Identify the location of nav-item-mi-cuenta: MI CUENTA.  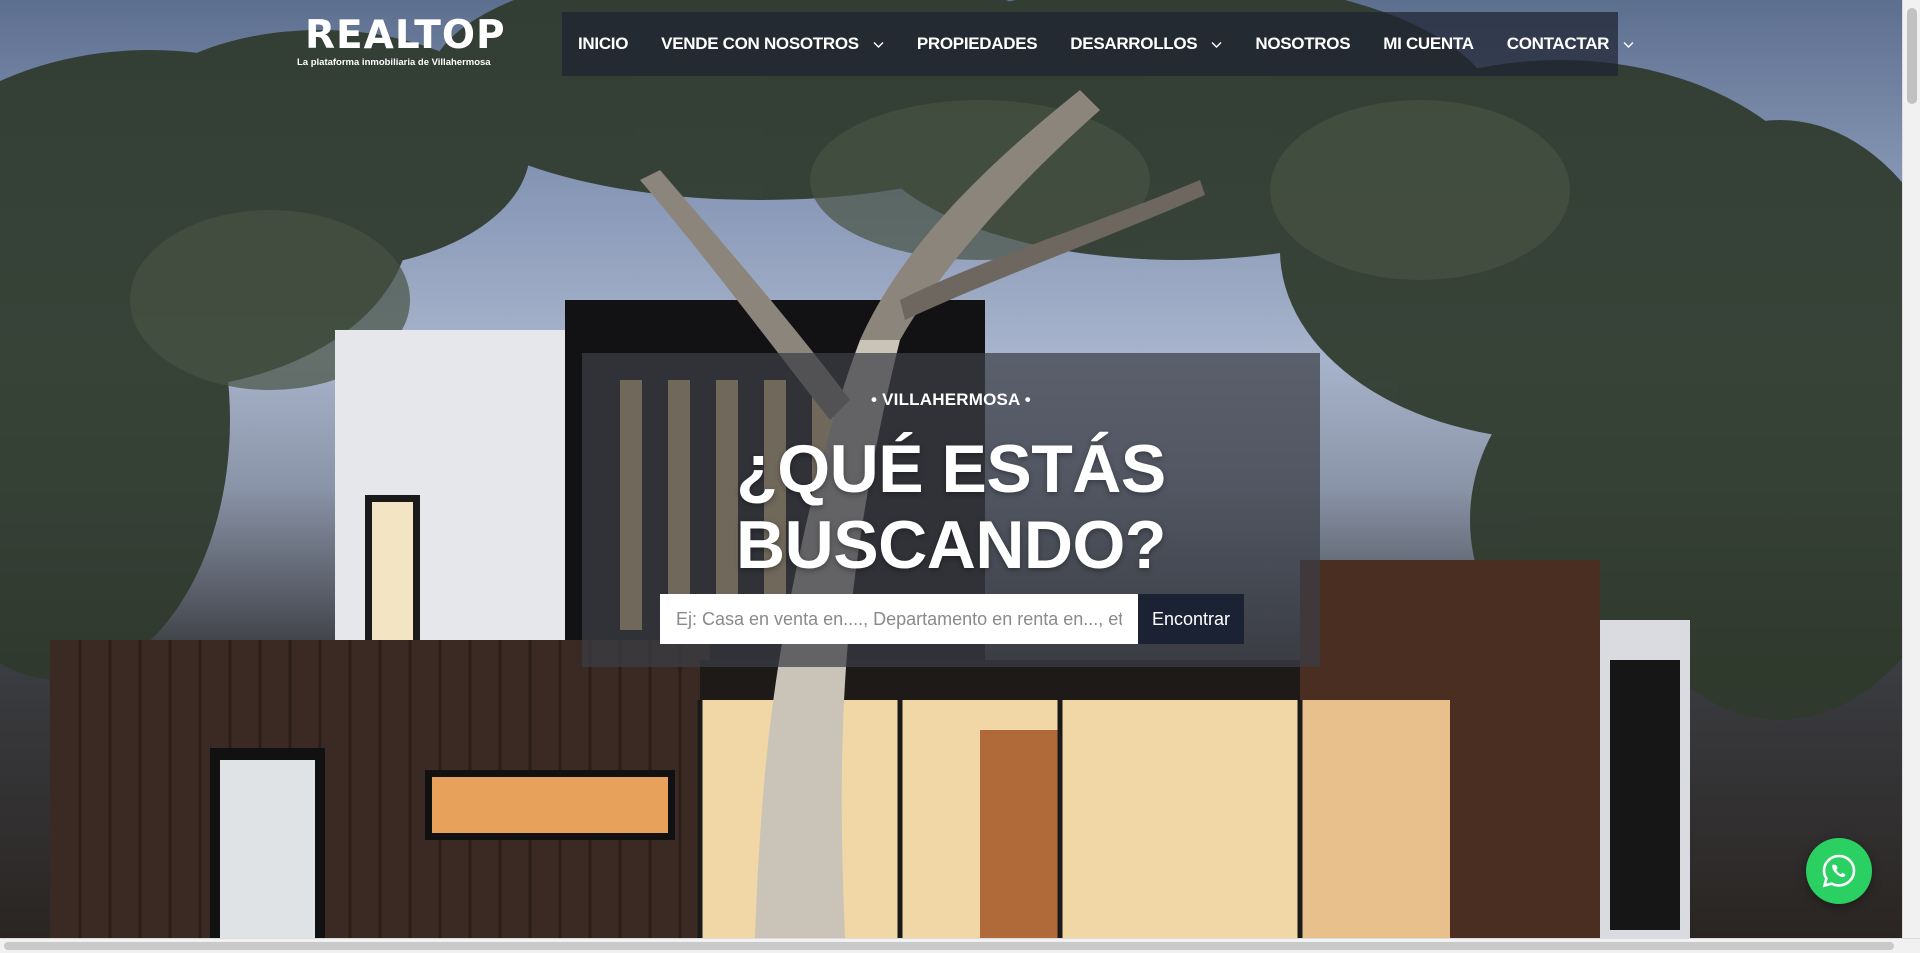
(1428, 44).